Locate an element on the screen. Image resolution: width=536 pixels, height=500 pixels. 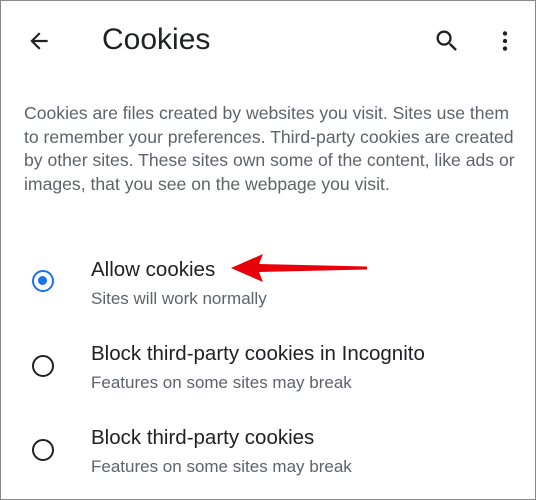
page-title: Cookies is located at coordinates (156, 39).